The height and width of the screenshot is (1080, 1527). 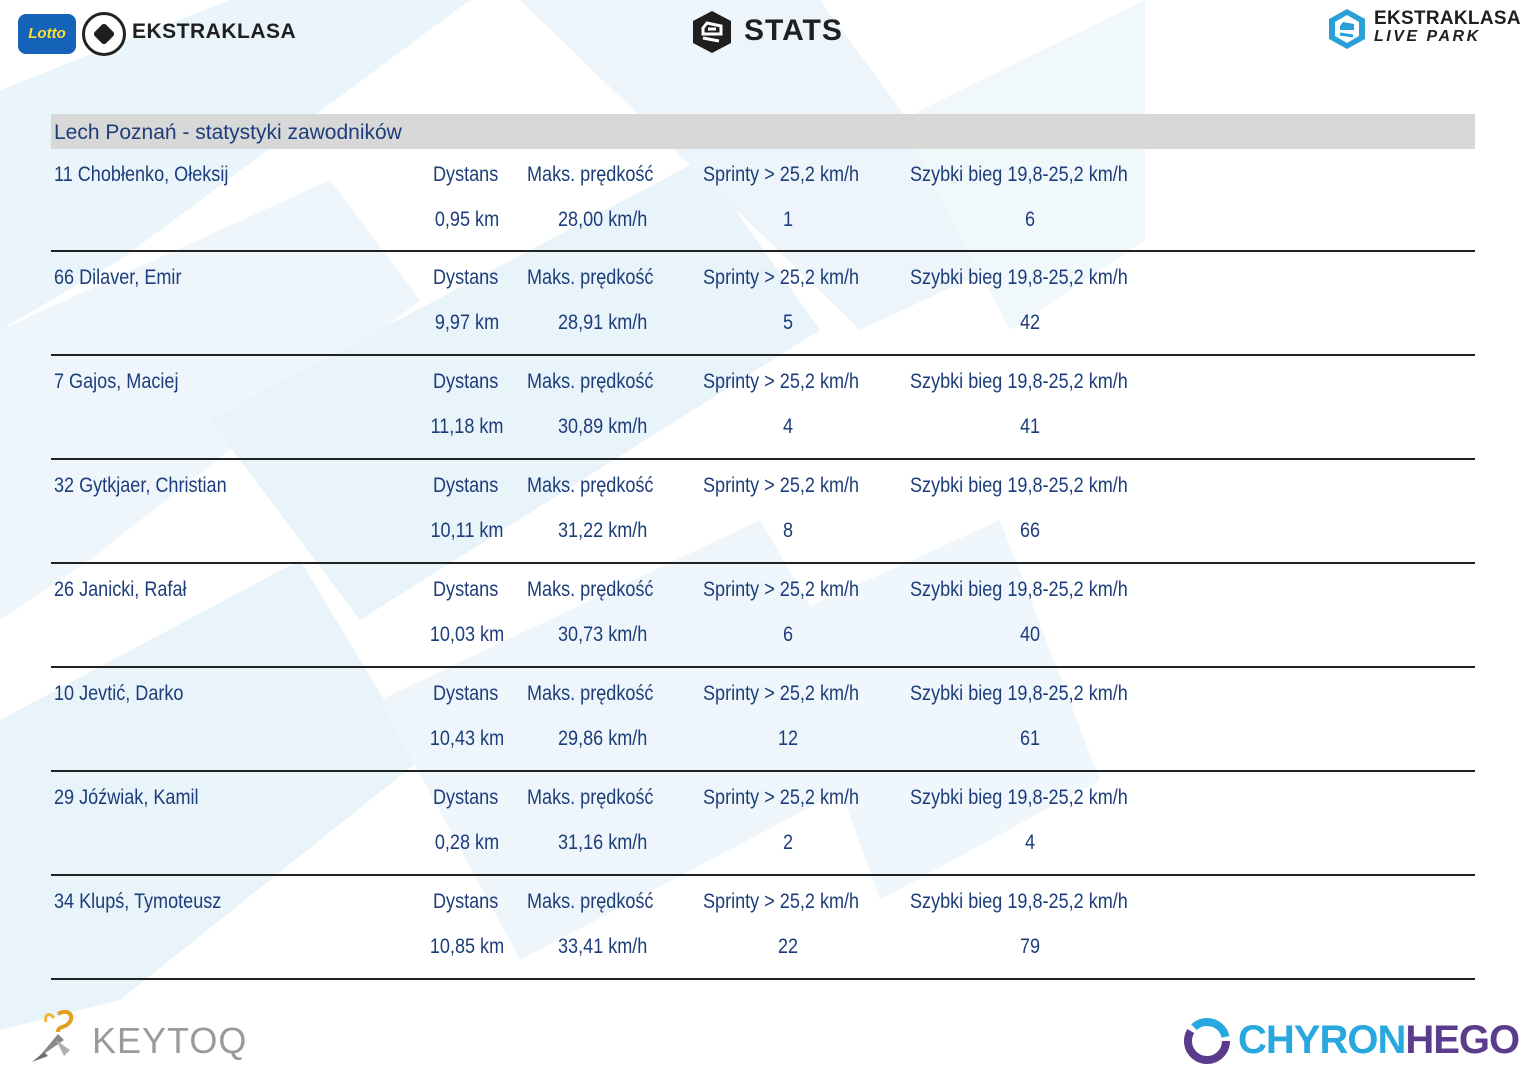 I want to click on fast-run-value: 42, so click(x=1030, y=322).